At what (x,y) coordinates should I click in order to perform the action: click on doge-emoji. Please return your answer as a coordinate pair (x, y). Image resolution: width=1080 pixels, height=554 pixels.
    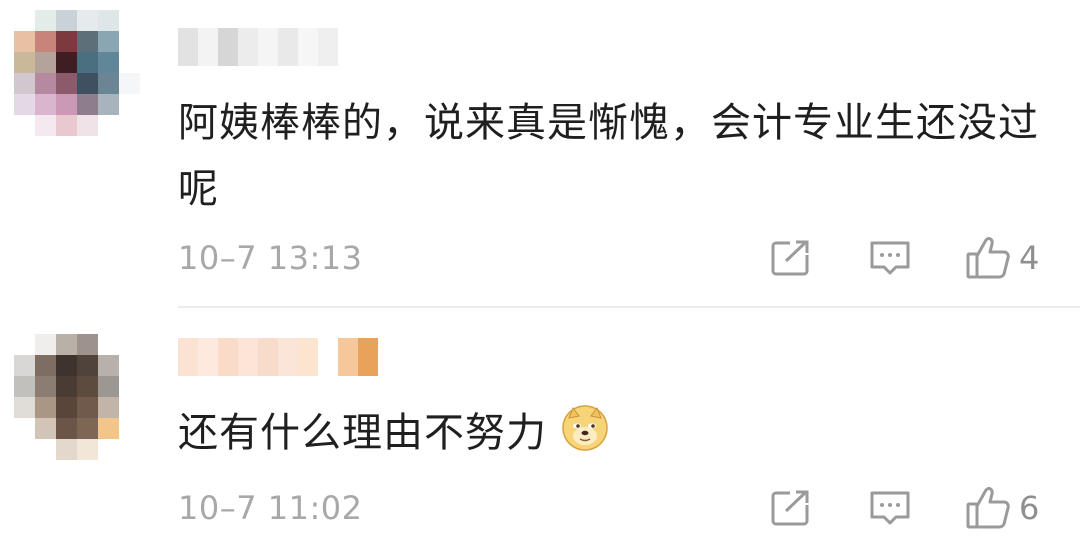
    Looking at the image, I should click on (585, 428).